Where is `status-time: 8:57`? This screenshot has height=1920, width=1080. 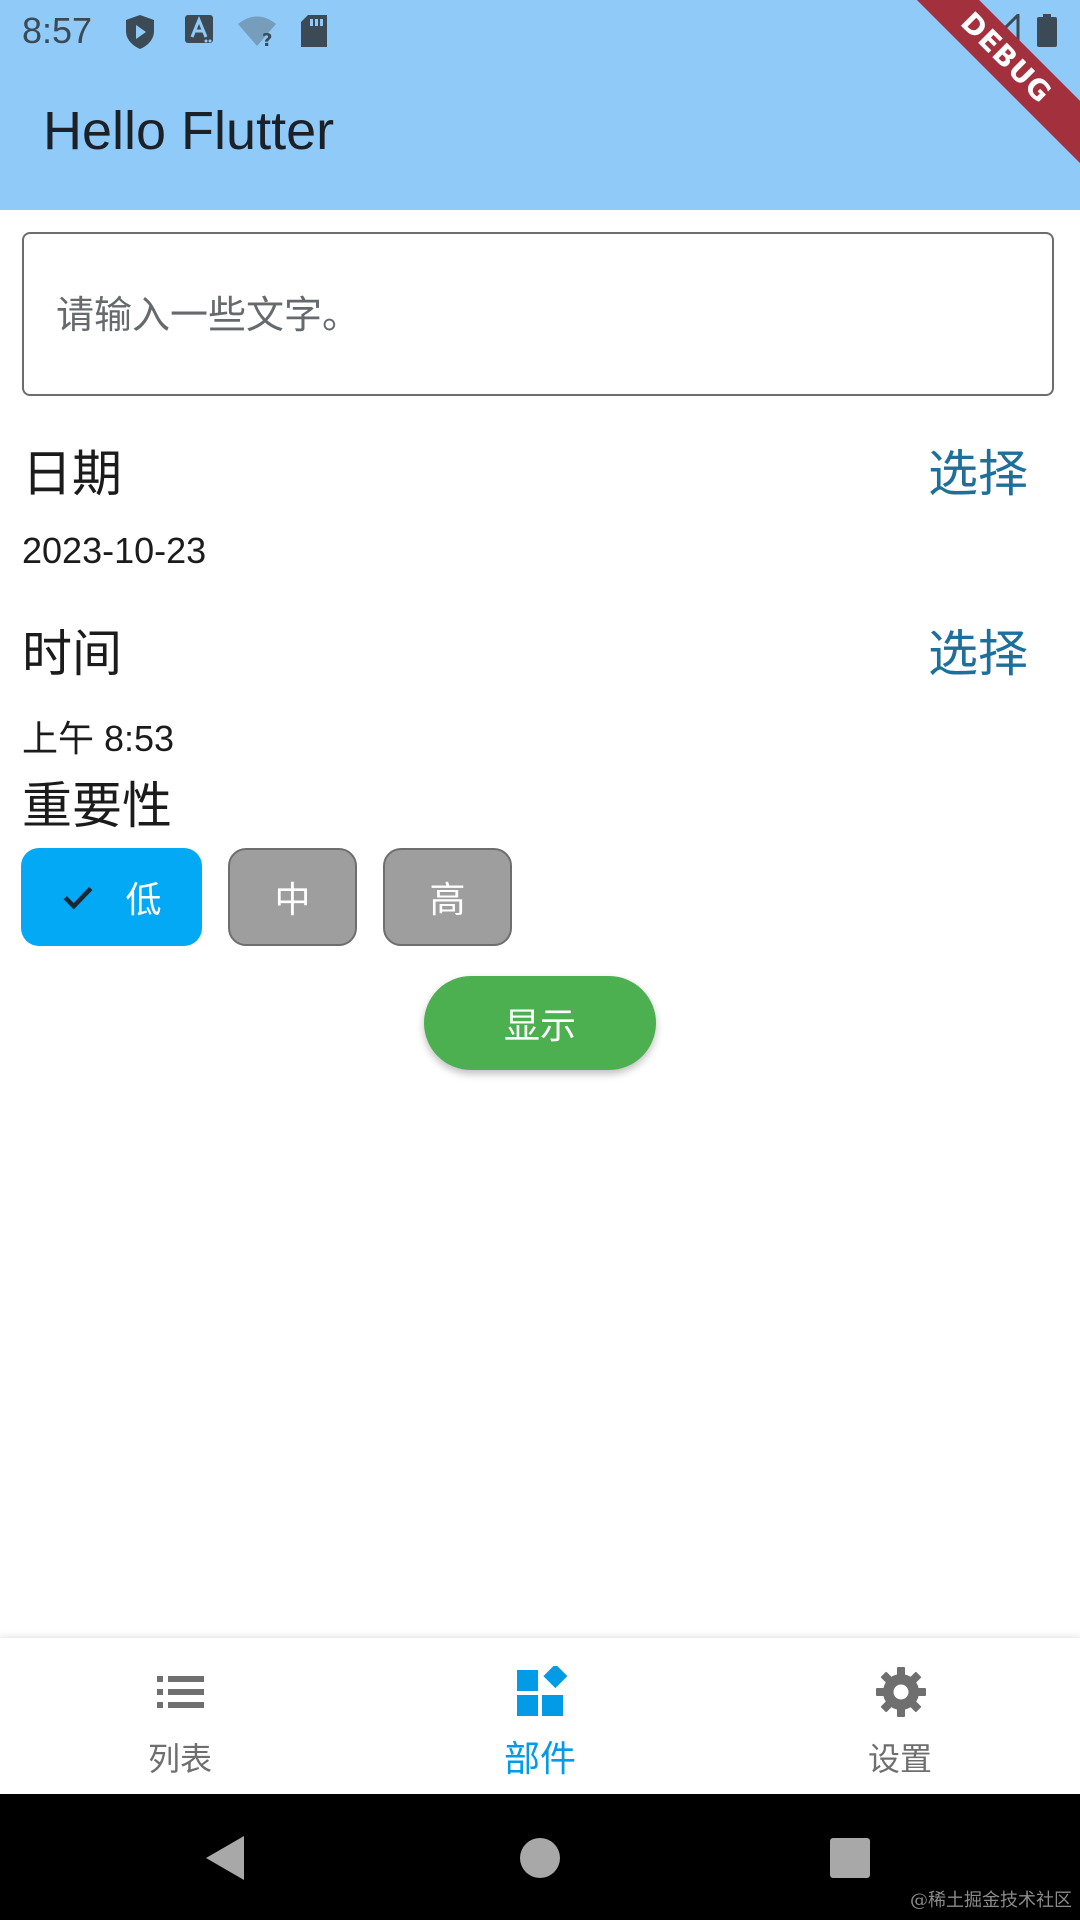
status-time: 8:57 is located at coordinates (57, 30).